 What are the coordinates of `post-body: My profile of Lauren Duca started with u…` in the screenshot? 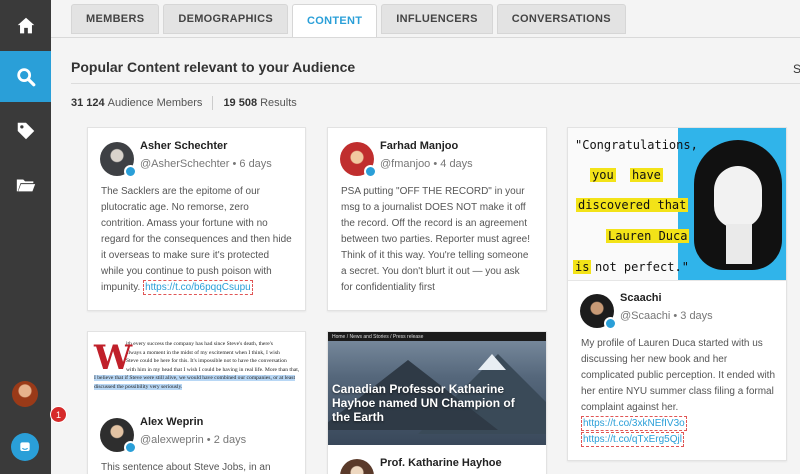 It's located at (678, 375).